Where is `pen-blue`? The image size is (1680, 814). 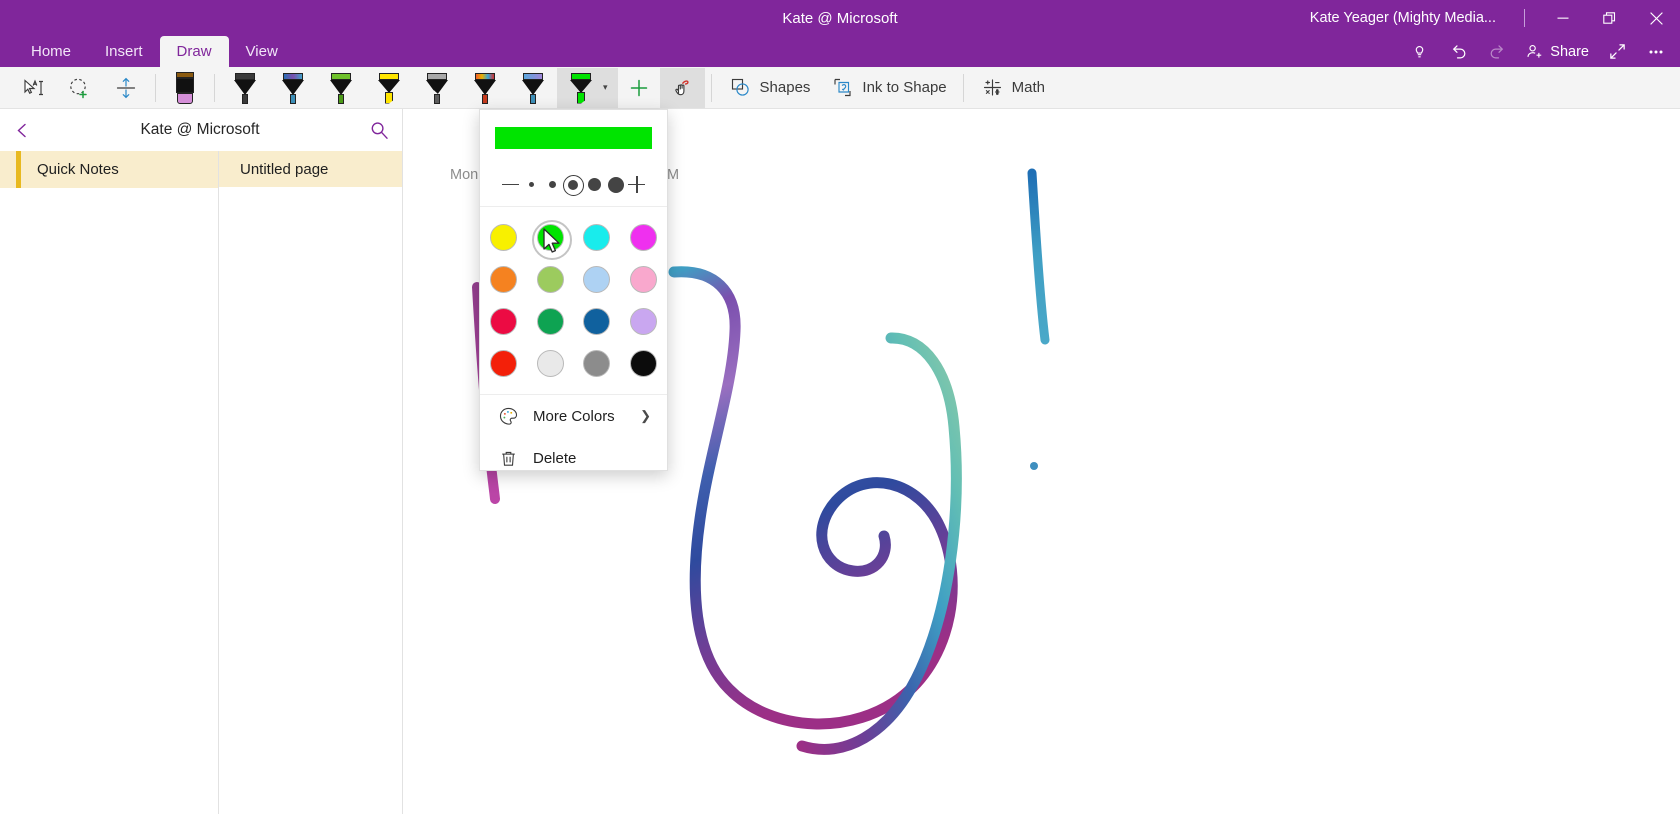 pen-blue is located at coordinates (533, 88).